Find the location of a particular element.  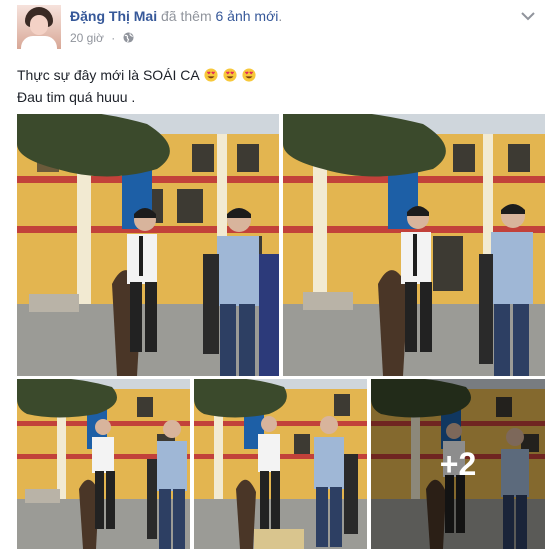

post-text-line-1: Thực sự đây mới là SOÁI CA is located at coordinates (136, 75).